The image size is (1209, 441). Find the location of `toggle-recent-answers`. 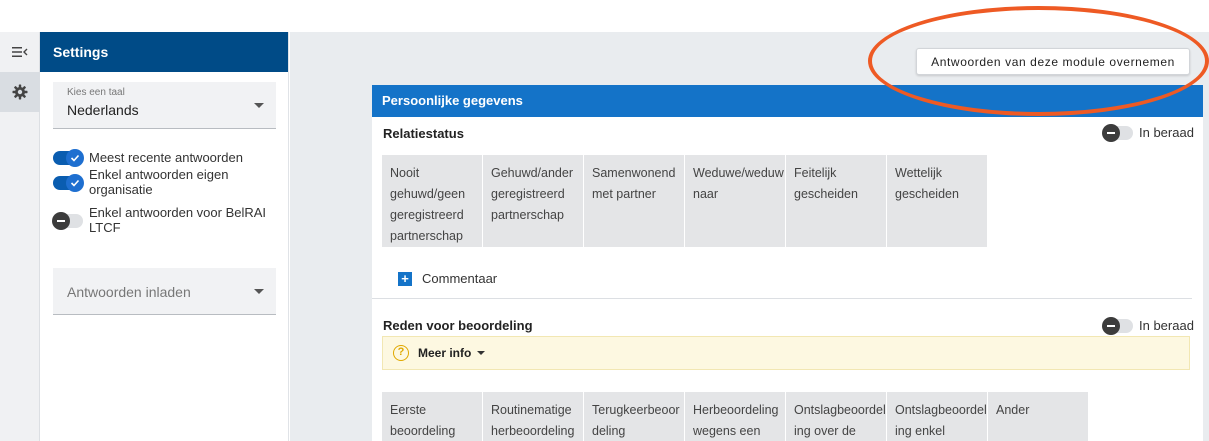

toggle-recent-answers is located at coordinates (68, 158).